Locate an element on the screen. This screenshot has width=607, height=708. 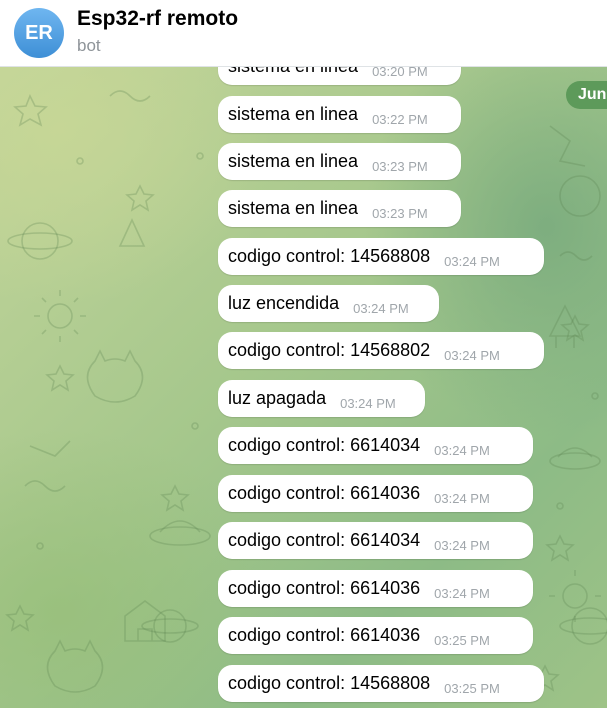
message-bubble: luz apagada 03:24 PM is located at coordinates (321, 398).